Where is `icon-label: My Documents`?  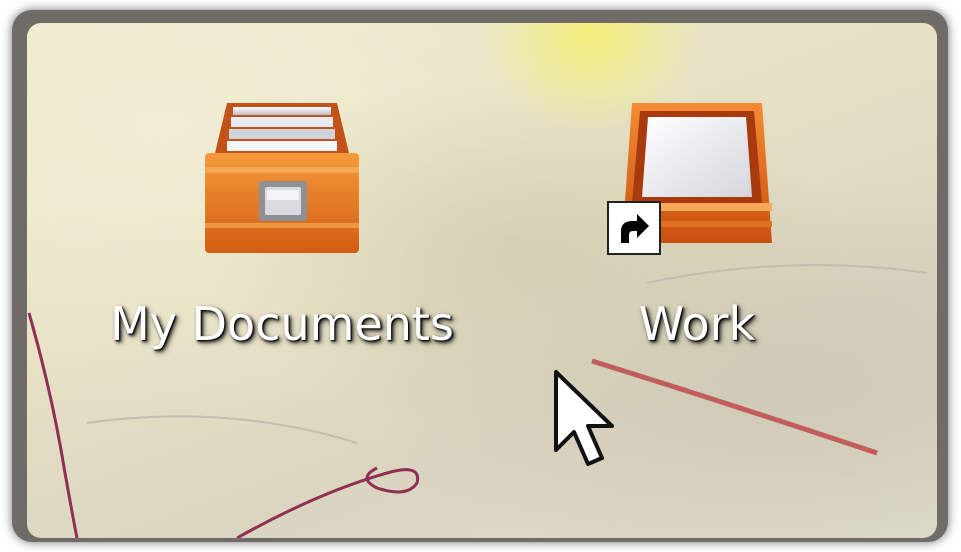
icon-label: My Documents is located at coordinates (282, 324).